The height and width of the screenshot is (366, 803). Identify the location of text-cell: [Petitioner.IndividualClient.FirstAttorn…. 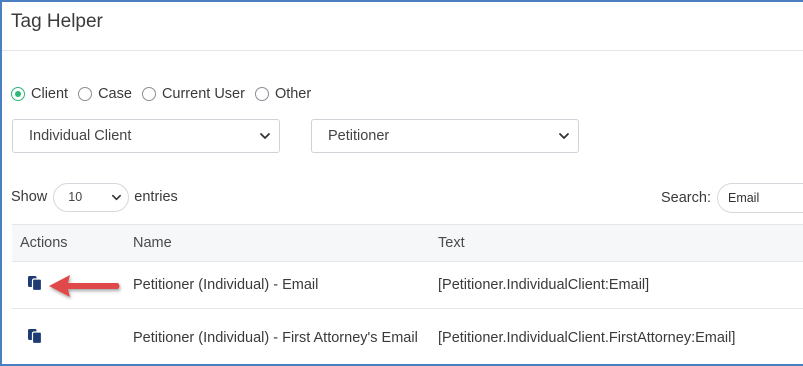
(616, 336).